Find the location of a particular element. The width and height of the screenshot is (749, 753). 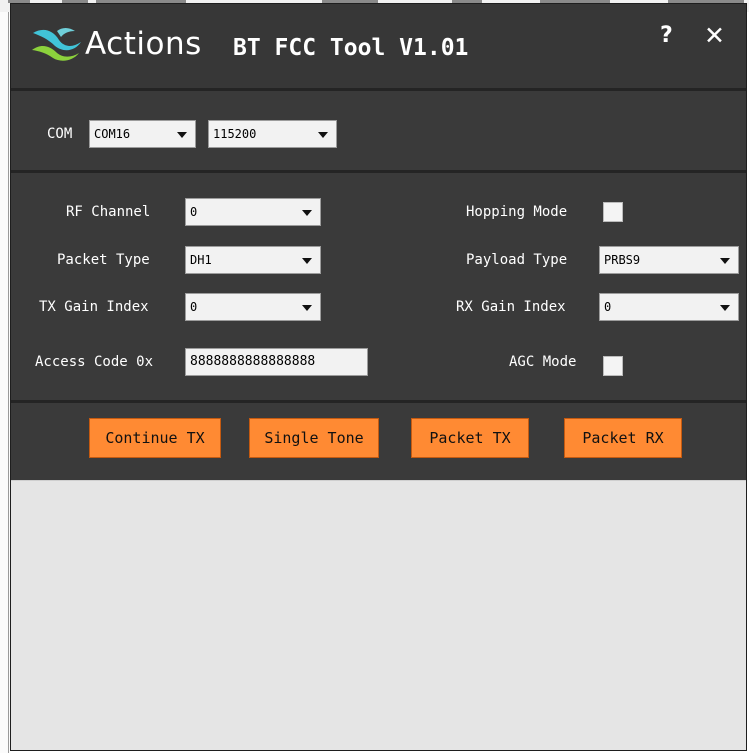

serial-separator is located at coordinates (378, 171).